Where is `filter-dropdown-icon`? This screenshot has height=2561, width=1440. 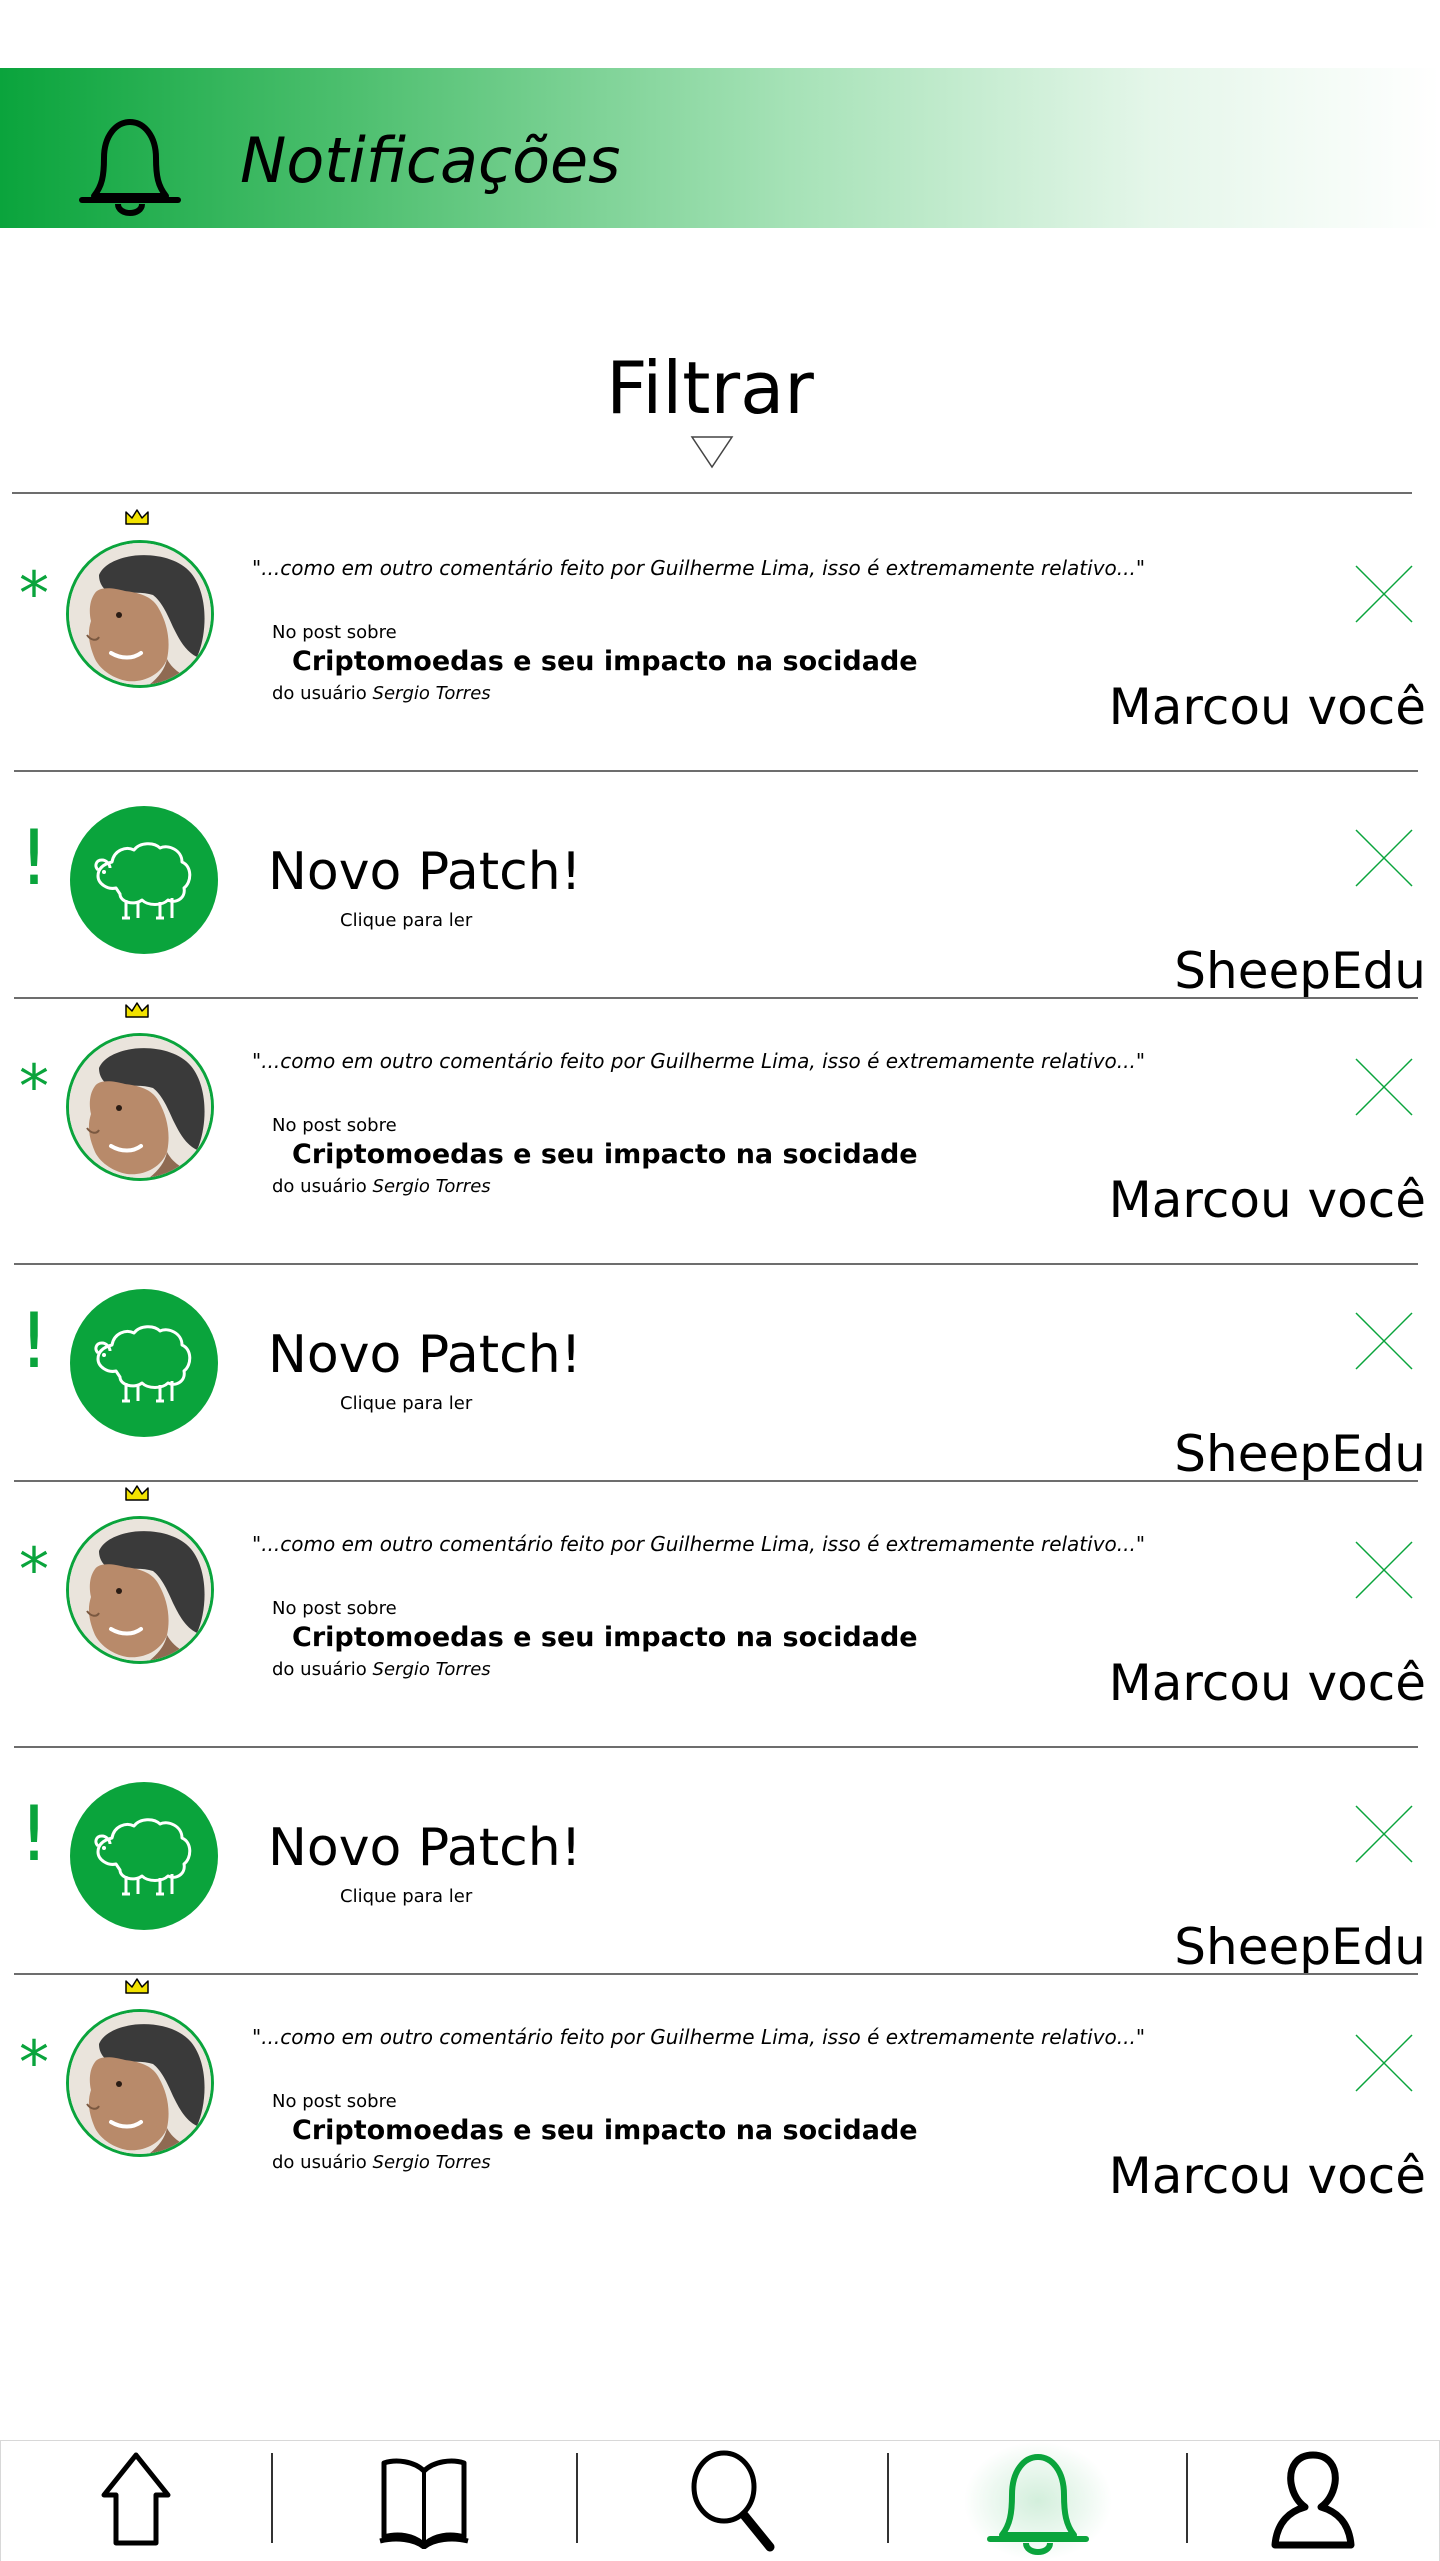
filter-dropdown-icon is located at coordinates (712, 452).